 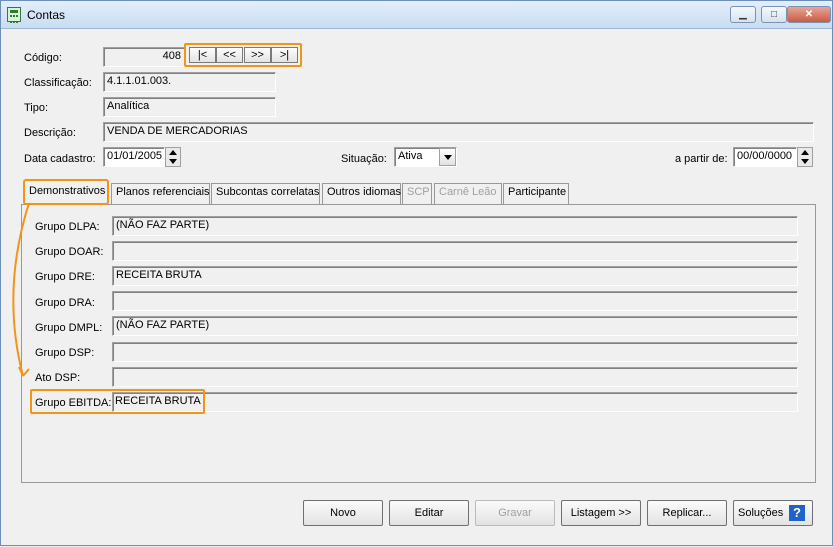 What do you see at coordinates (21, 289) in the screenshot?
I see `annotation-arrow` at bounding box center [21, 289].